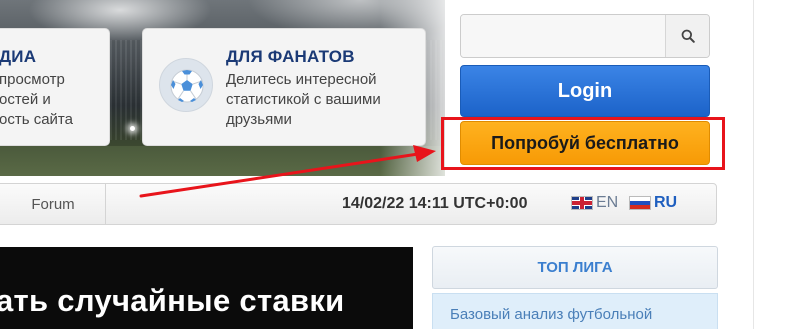 This screenshot has height=329, width=791. What do you see at coordinates (186, 85) in the screenshot?
I see `football-icon` at bounding box center [186, 85].